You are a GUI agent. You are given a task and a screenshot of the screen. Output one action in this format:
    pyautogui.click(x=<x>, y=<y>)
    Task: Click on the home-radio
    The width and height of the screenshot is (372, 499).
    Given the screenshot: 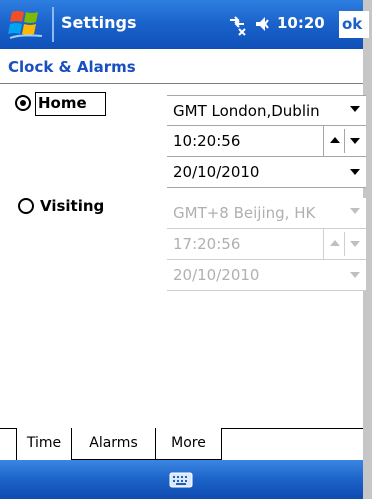 What is the action you would take?
    pyautogui.click(x=23, y=103)
    